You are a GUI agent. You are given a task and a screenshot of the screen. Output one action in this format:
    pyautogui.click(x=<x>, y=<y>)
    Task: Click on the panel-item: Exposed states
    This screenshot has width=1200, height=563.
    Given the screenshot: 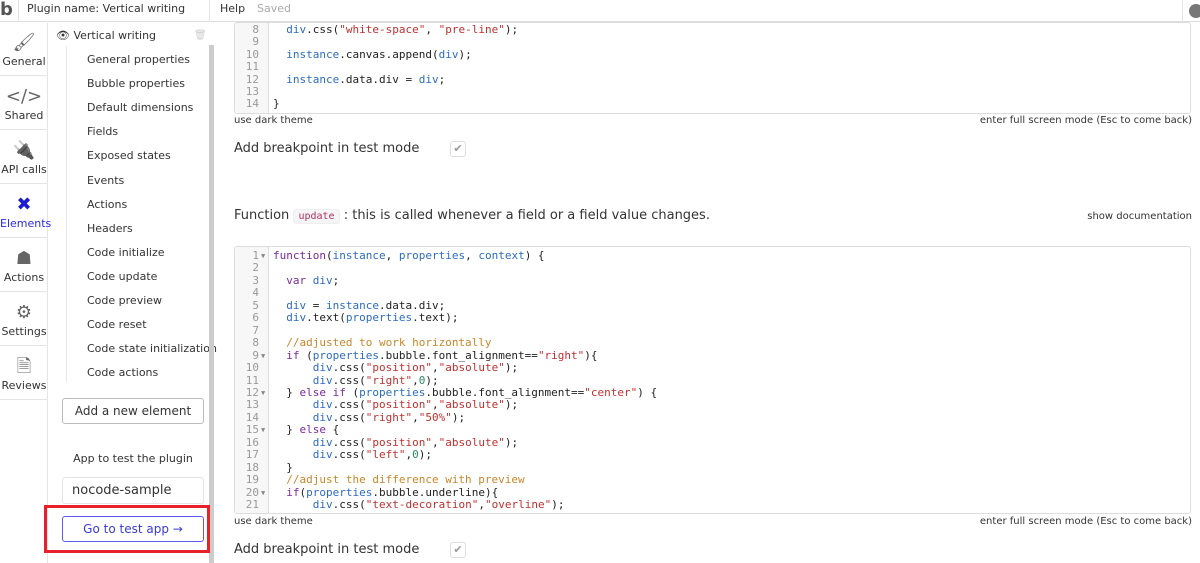 What is the action you would take?
    pyautogui.click(x=129, y=155)
    